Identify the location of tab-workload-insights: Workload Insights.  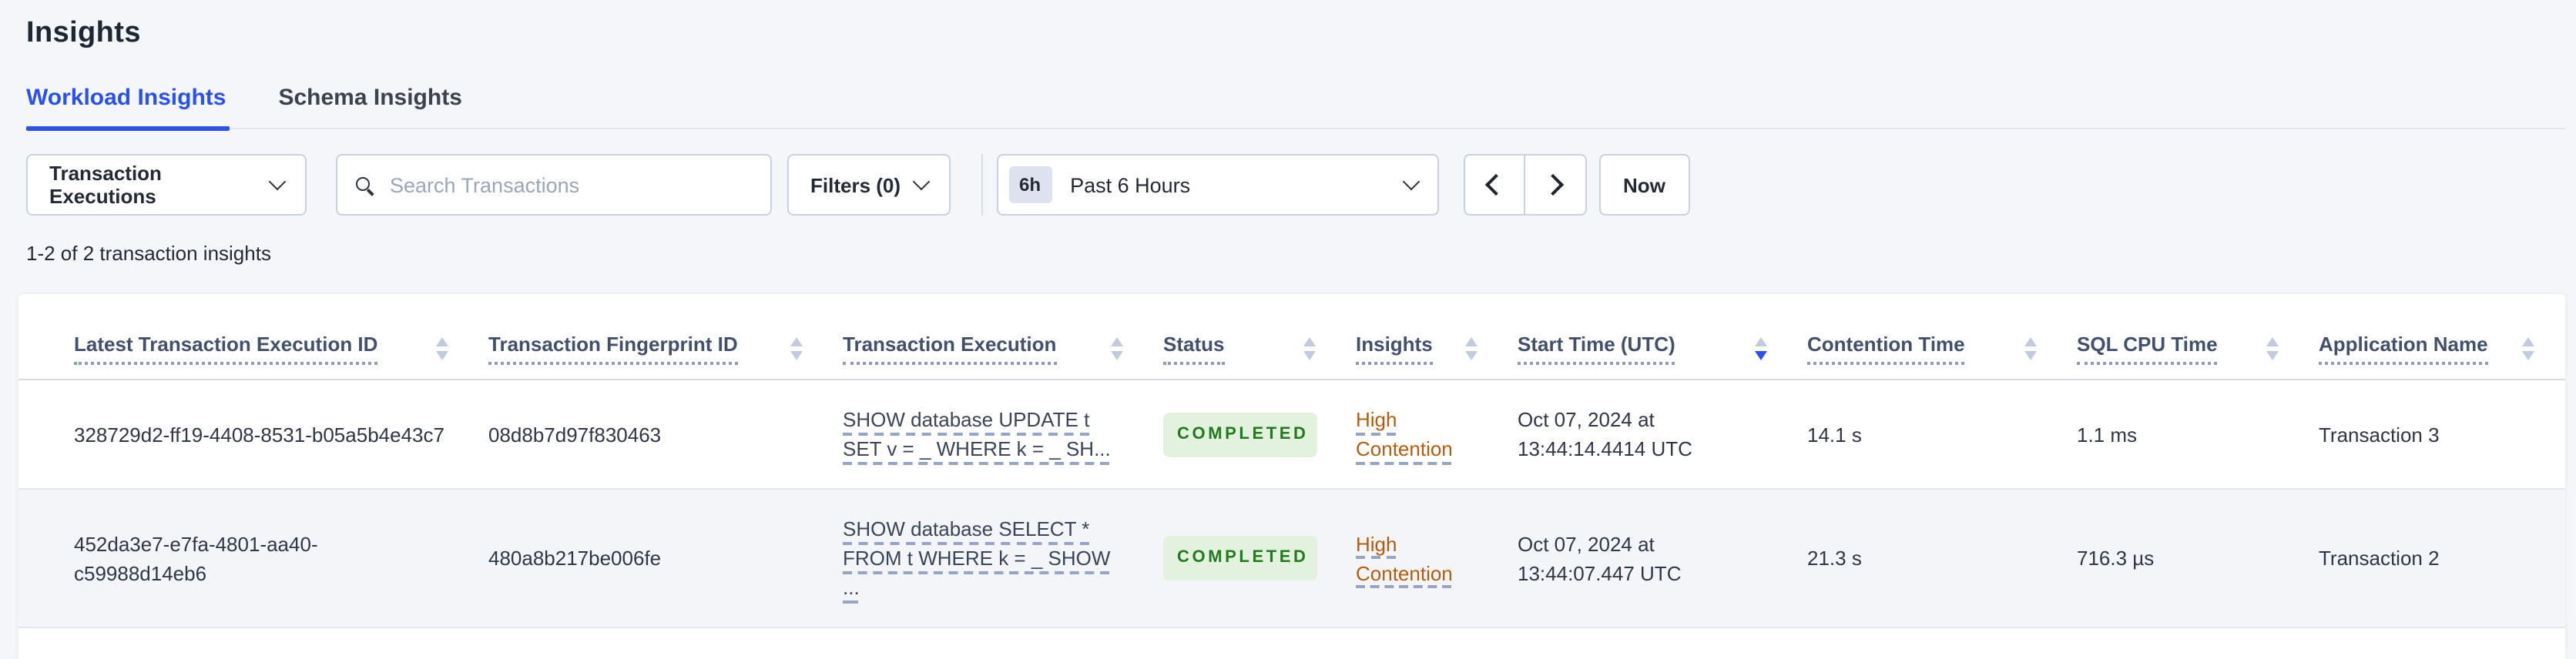
(127, 108).